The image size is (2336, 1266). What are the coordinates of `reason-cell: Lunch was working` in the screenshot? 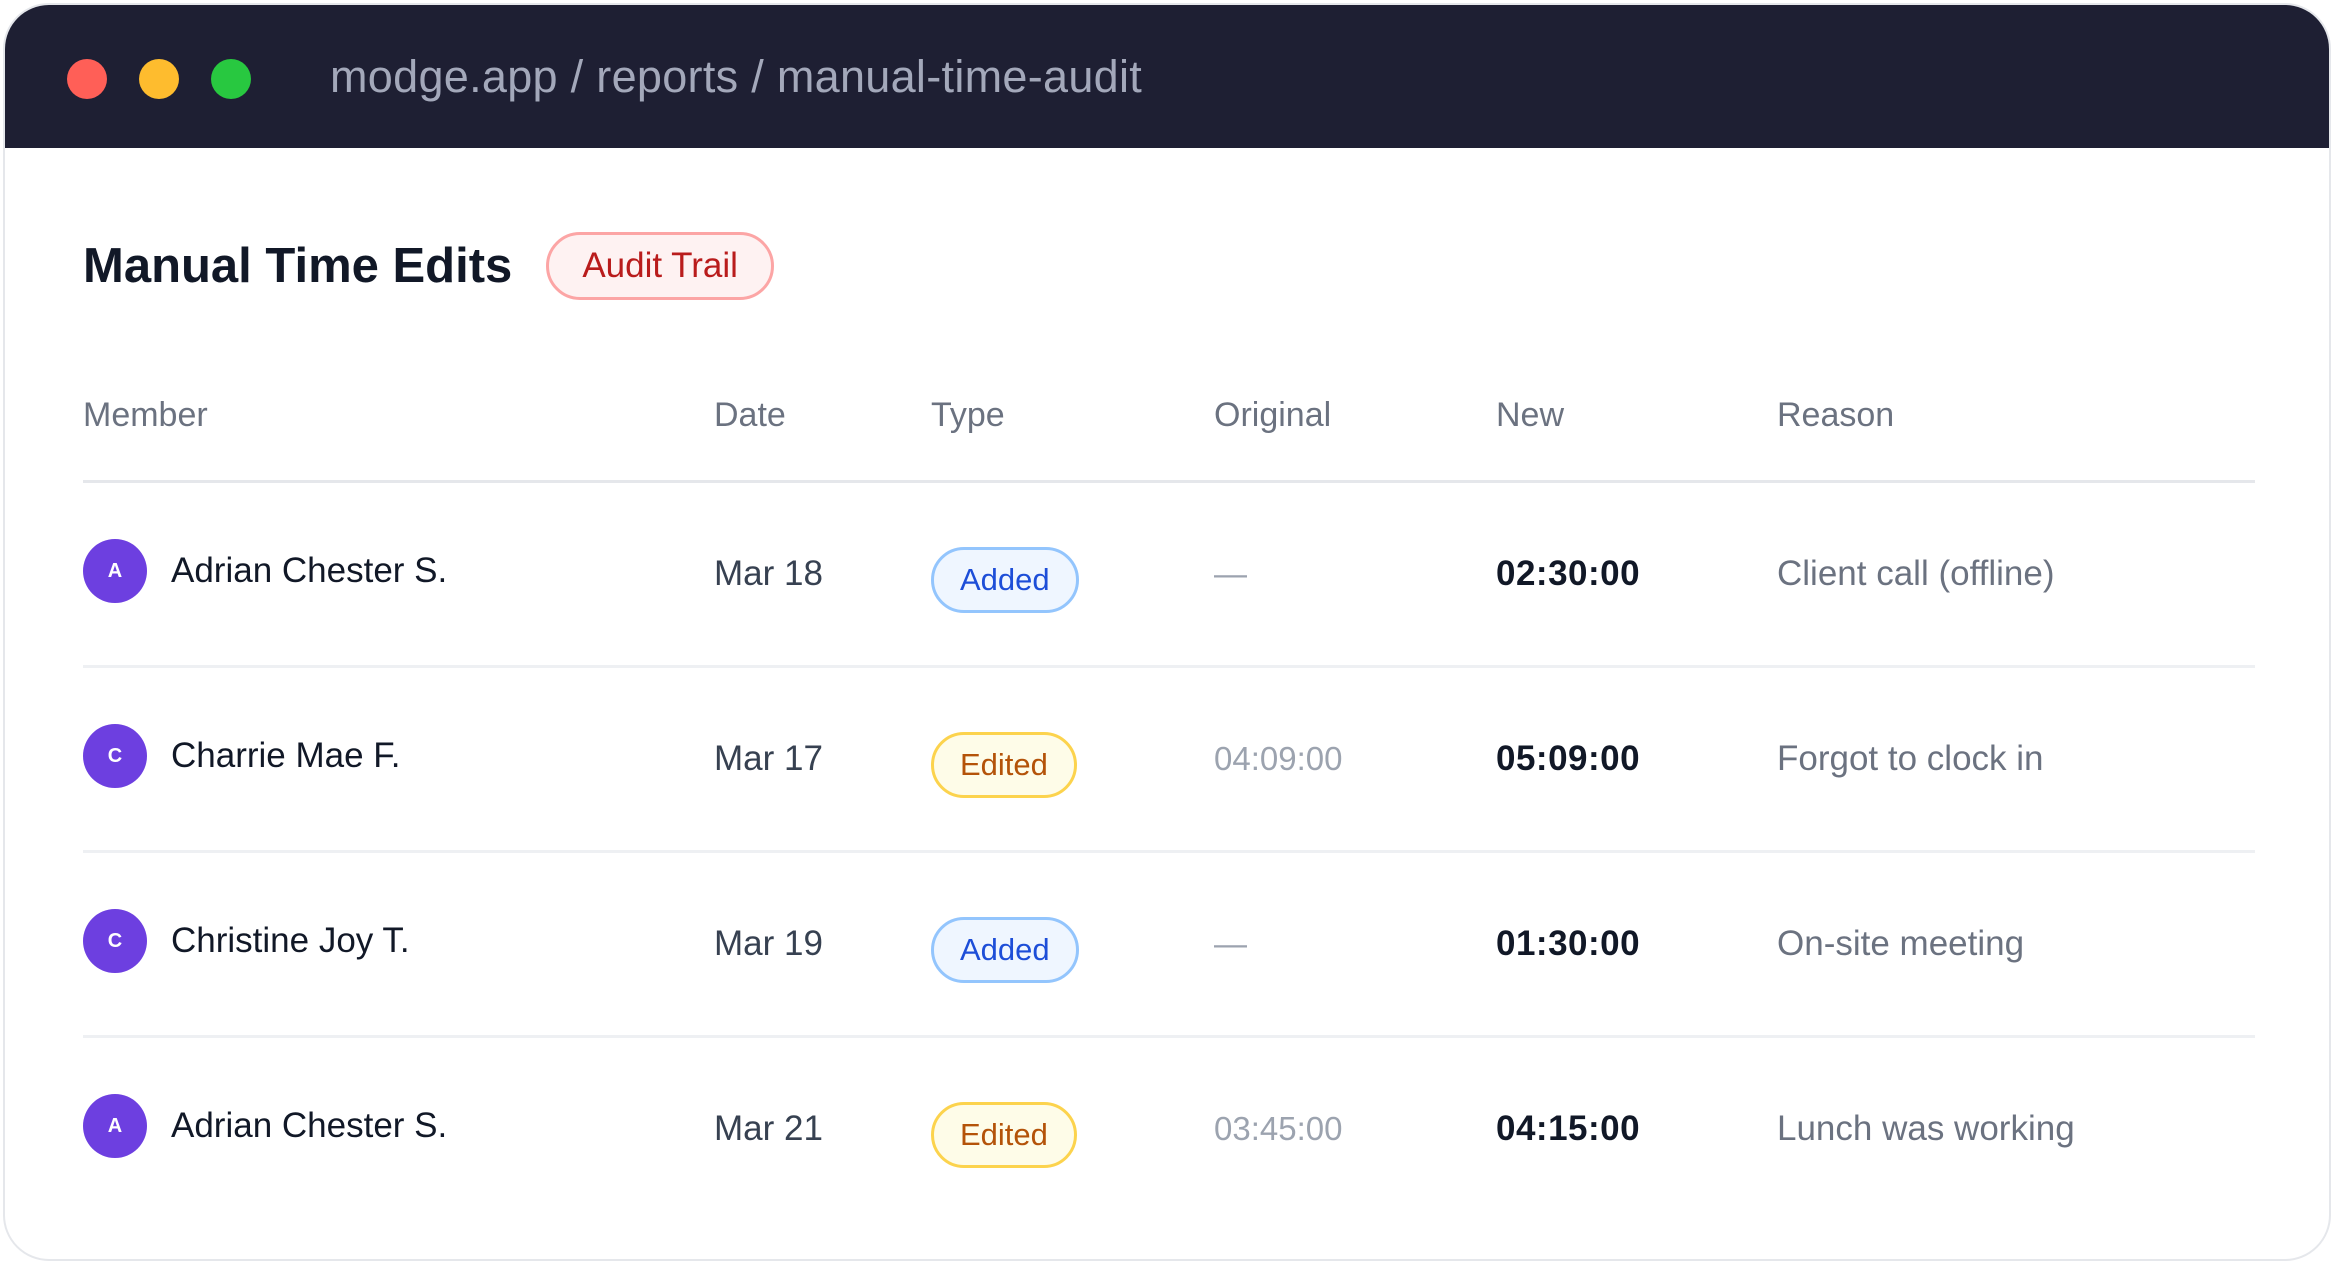 It's located at (1926, 1129).